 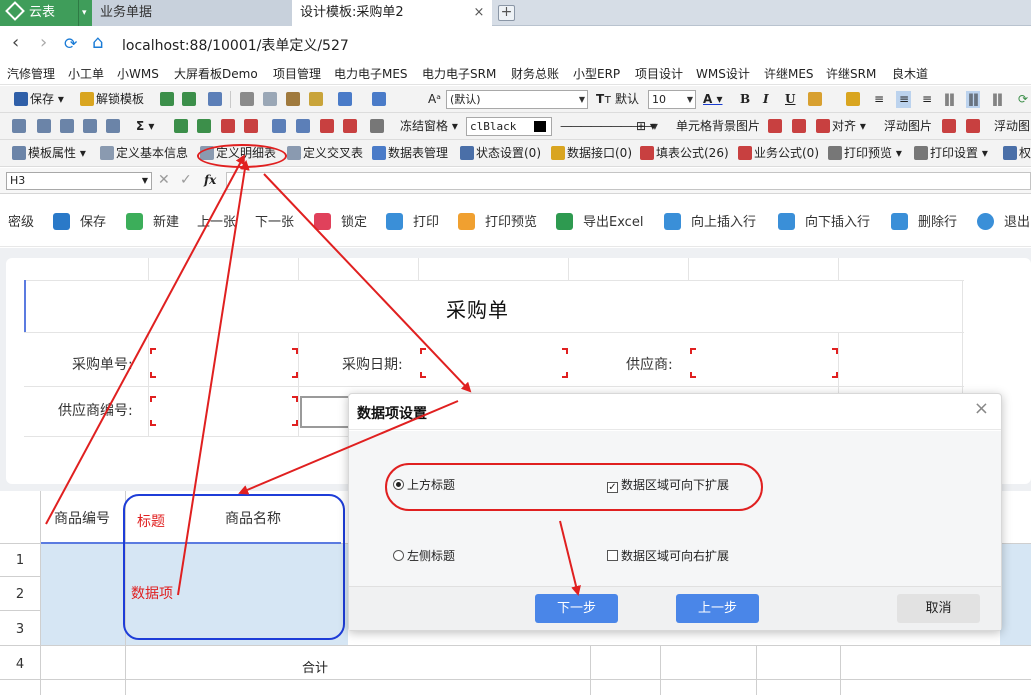 I want to click on font-color-icon: A ▾, so click(x=713, y=99).